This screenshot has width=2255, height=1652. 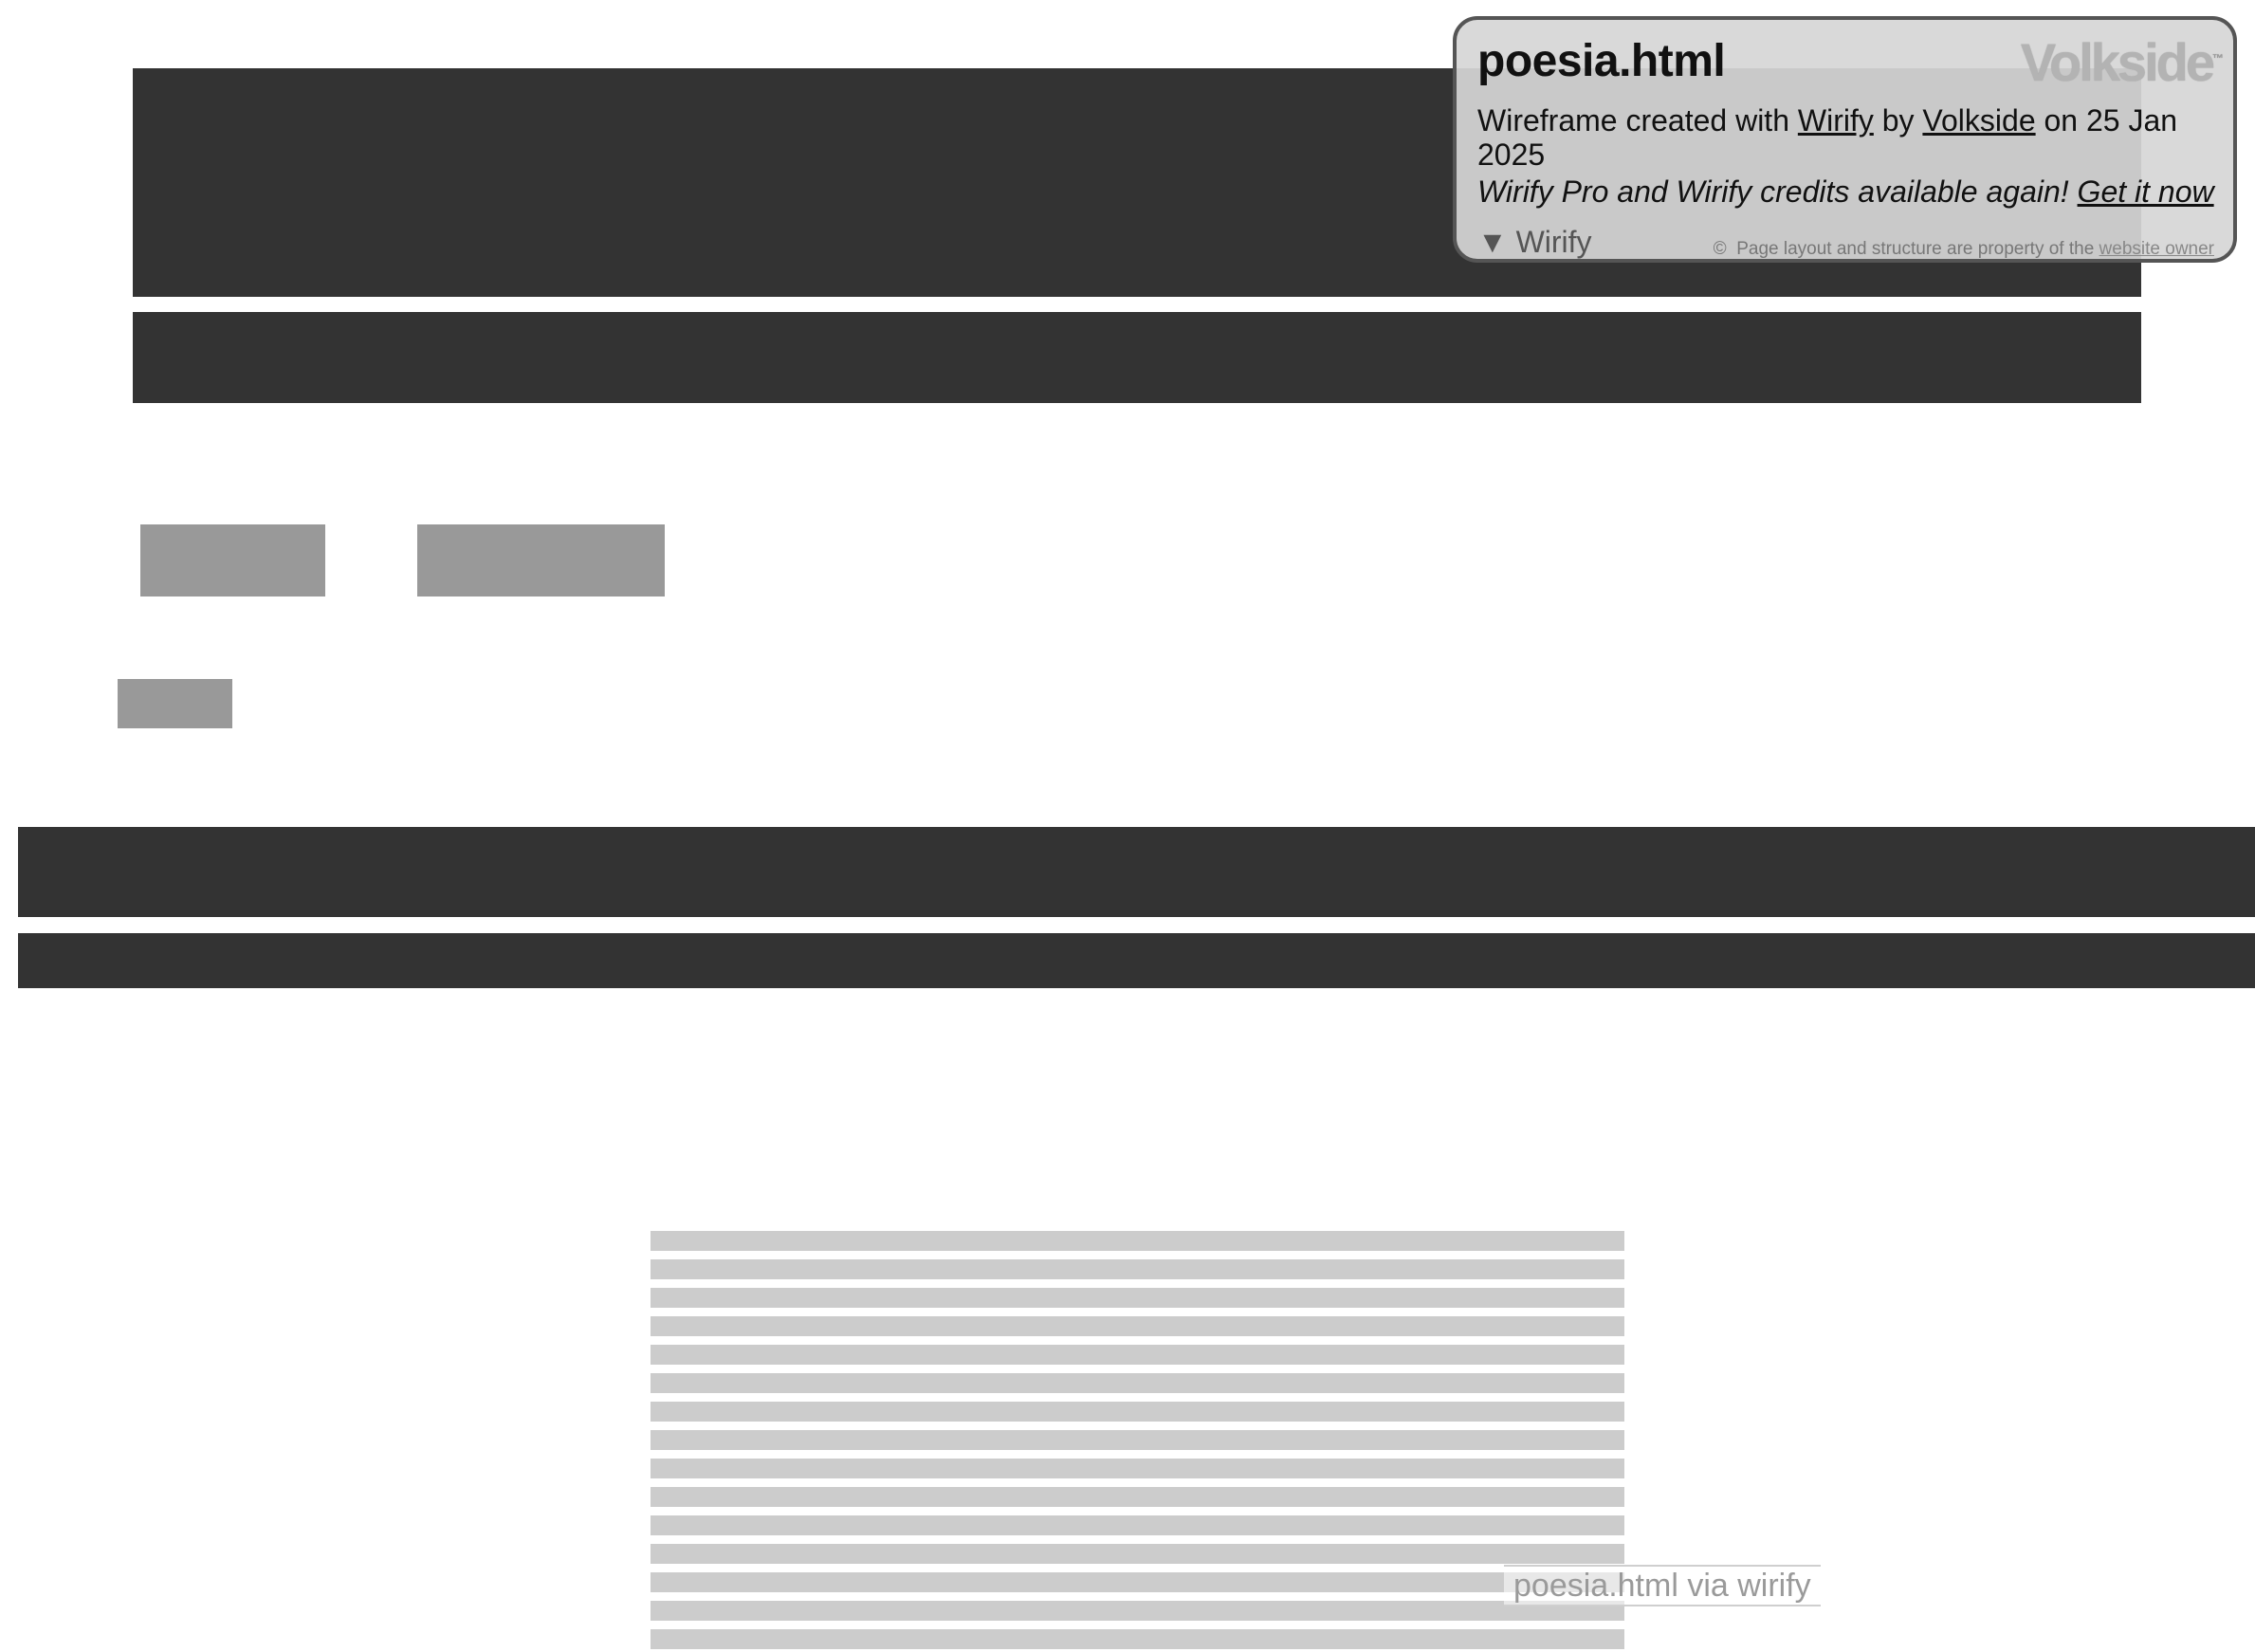 What do you see at coordinates (2117, 62) in the screenshot?
I see `volkside-logo-text: Volkside` at bounding box center [2117, 62].